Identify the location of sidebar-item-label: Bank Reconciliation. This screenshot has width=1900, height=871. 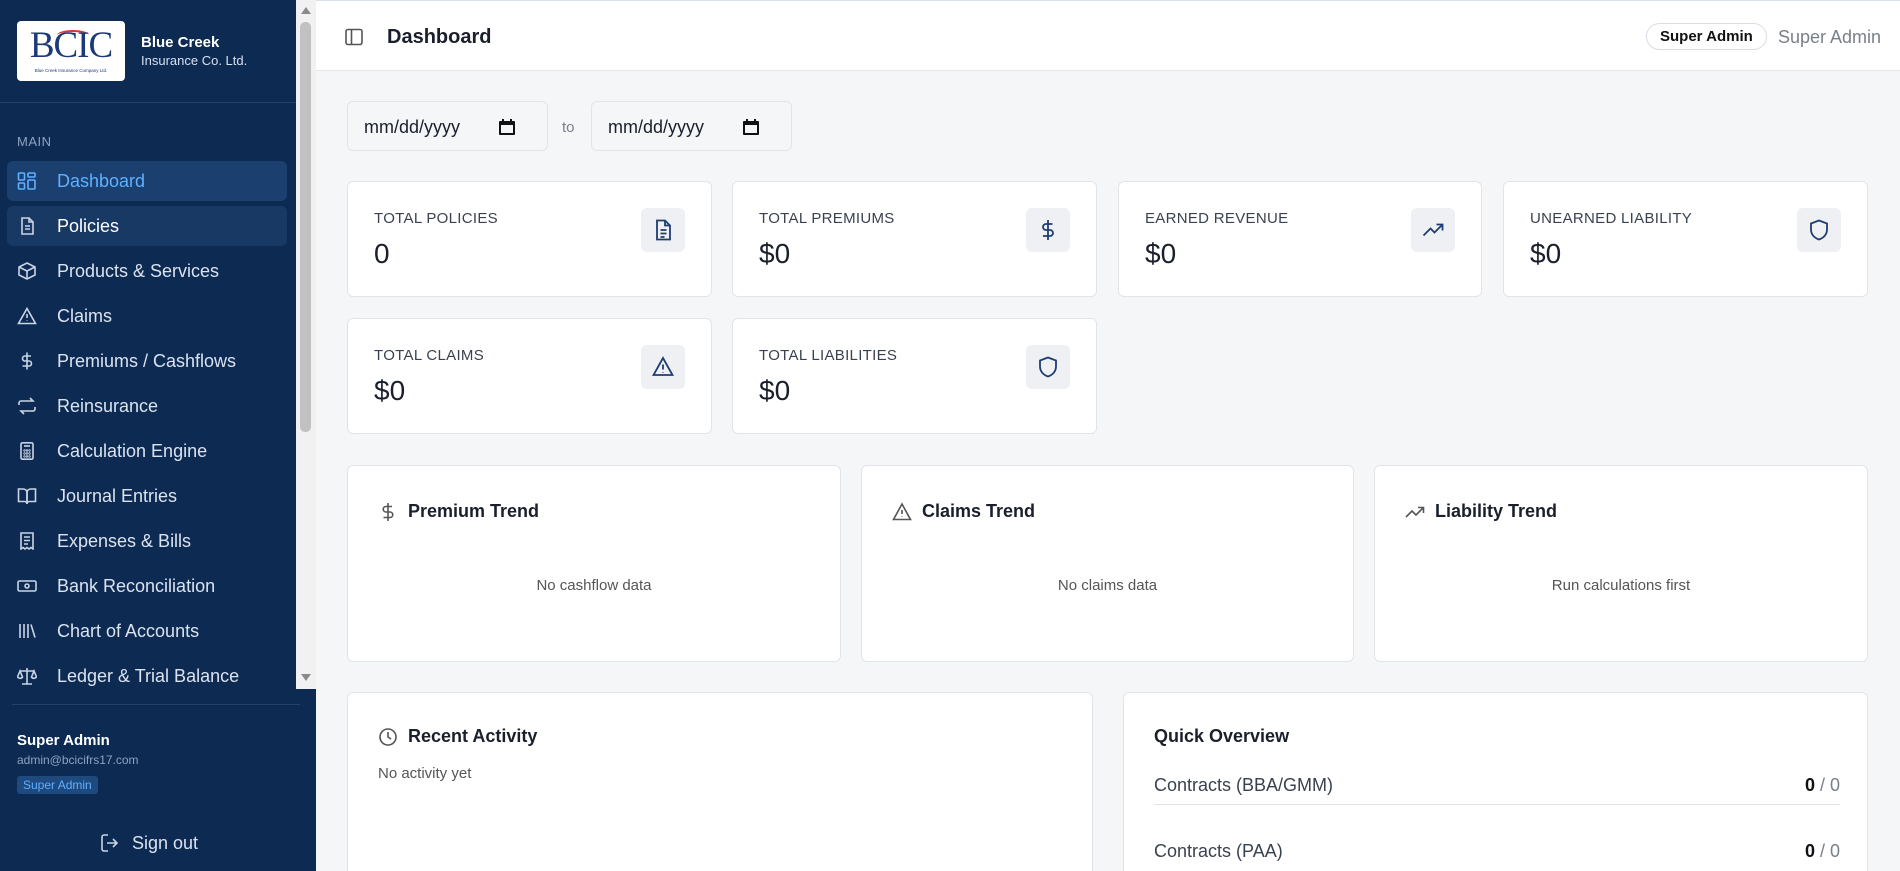
(136, 586).